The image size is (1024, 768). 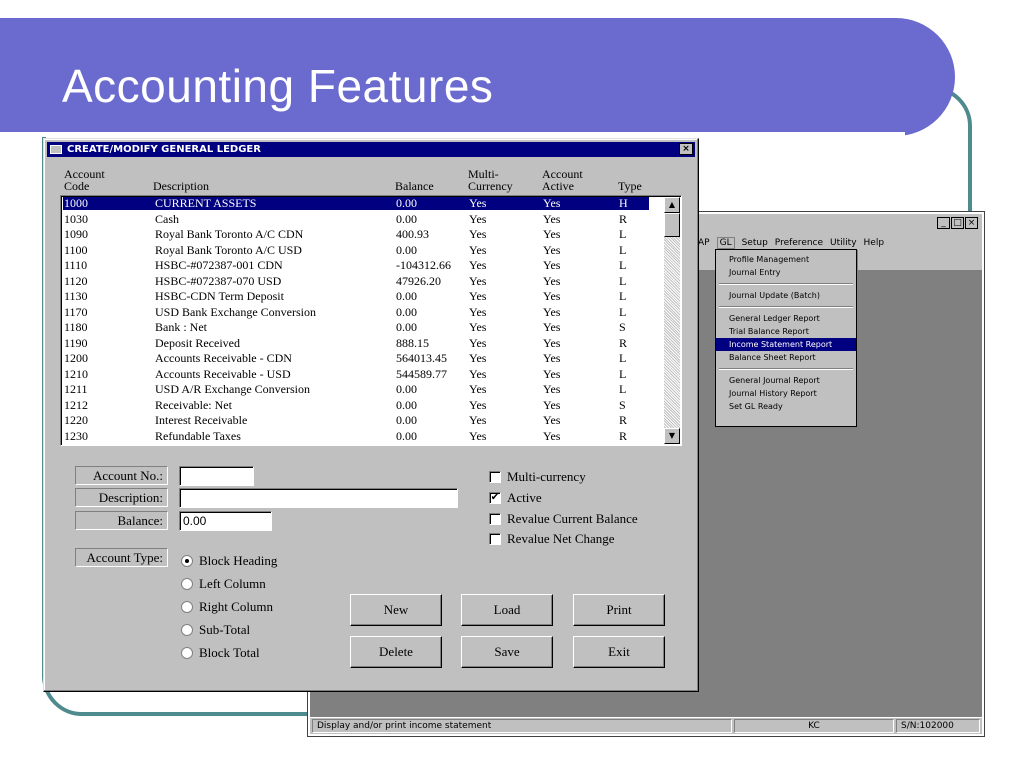 What do you see at coordinates (938, 726) in the screenshot?
I see `status-serial: S/N:102000` at bounding box center [938, 726].